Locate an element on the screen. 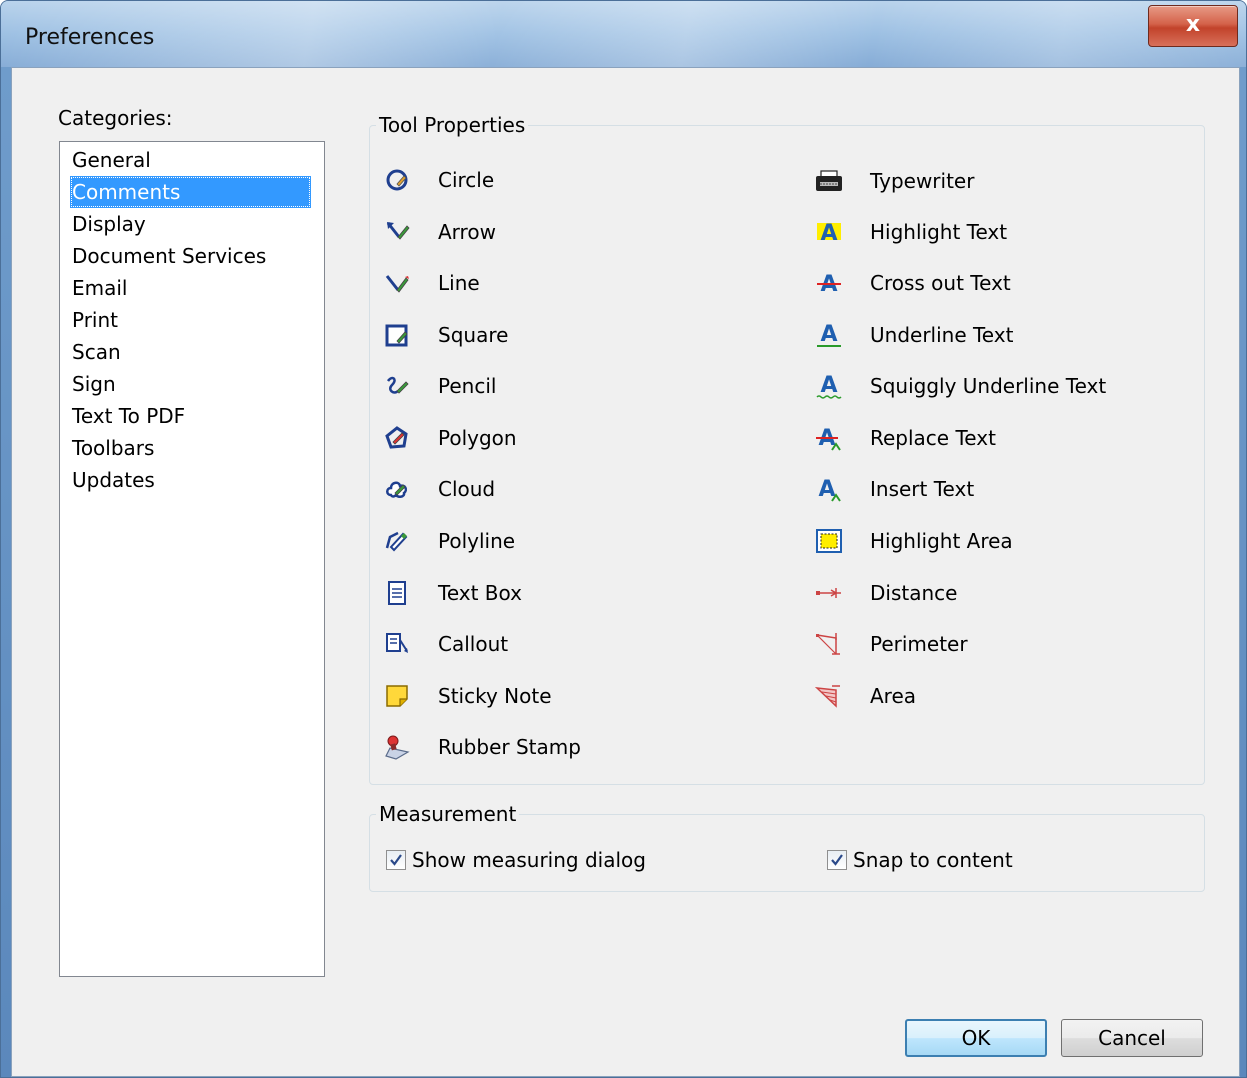 This screenshot has width=1247, height=1078. insert-text-icon: A is located at coordinates (829, 489).